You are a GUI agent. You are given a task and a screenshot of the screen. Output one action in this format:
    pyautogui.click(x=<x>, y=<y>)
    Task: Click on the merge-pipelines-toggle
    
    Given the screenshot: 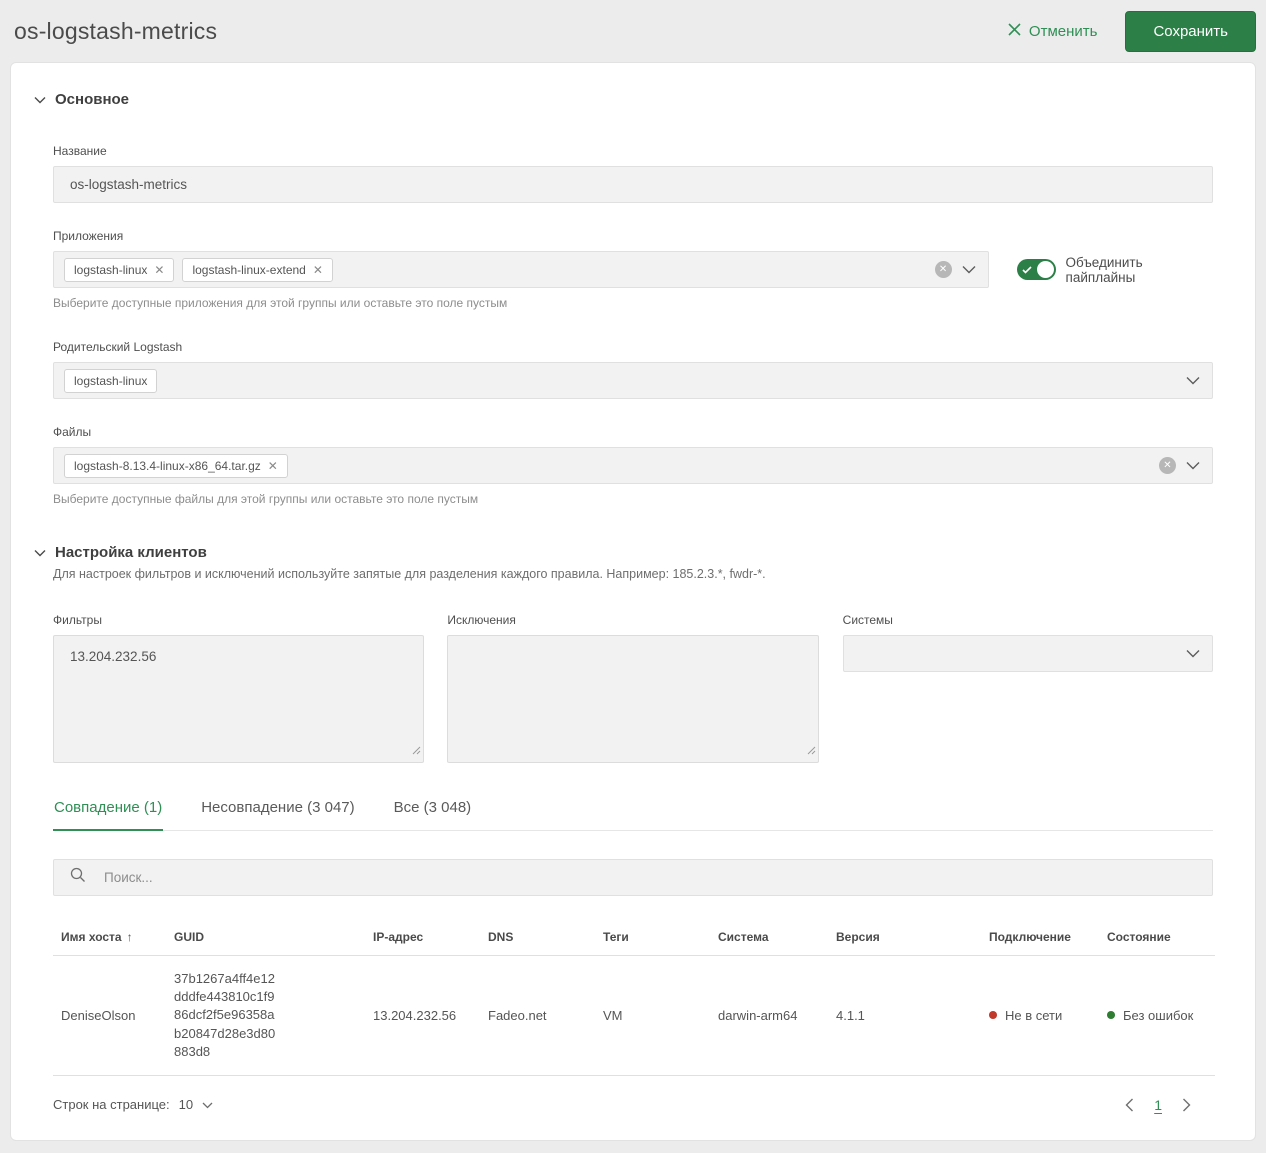 What is the action you would take?
    pyautogui.click(x=1036, y=269)
    